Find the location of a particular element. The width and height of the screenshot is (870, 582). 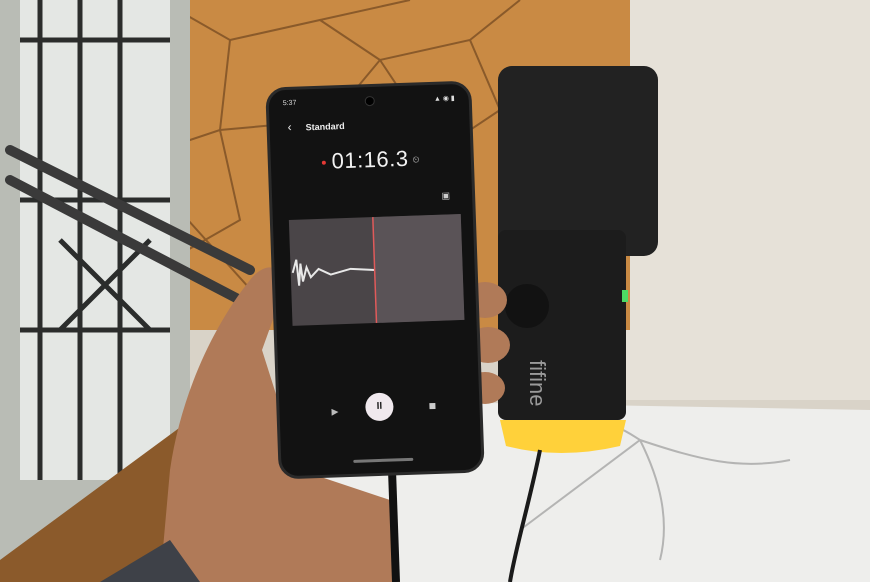

playback-controls: ▶ II is located at coordinates (379, 412).